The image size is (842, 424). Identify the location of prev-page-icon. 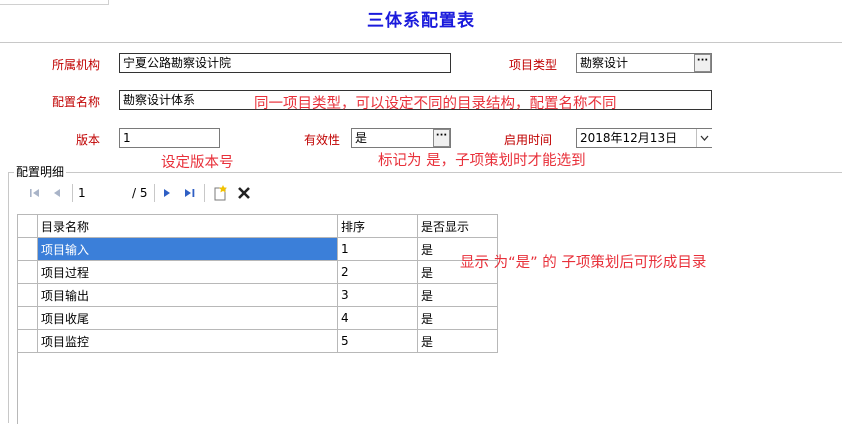
(57, 193).